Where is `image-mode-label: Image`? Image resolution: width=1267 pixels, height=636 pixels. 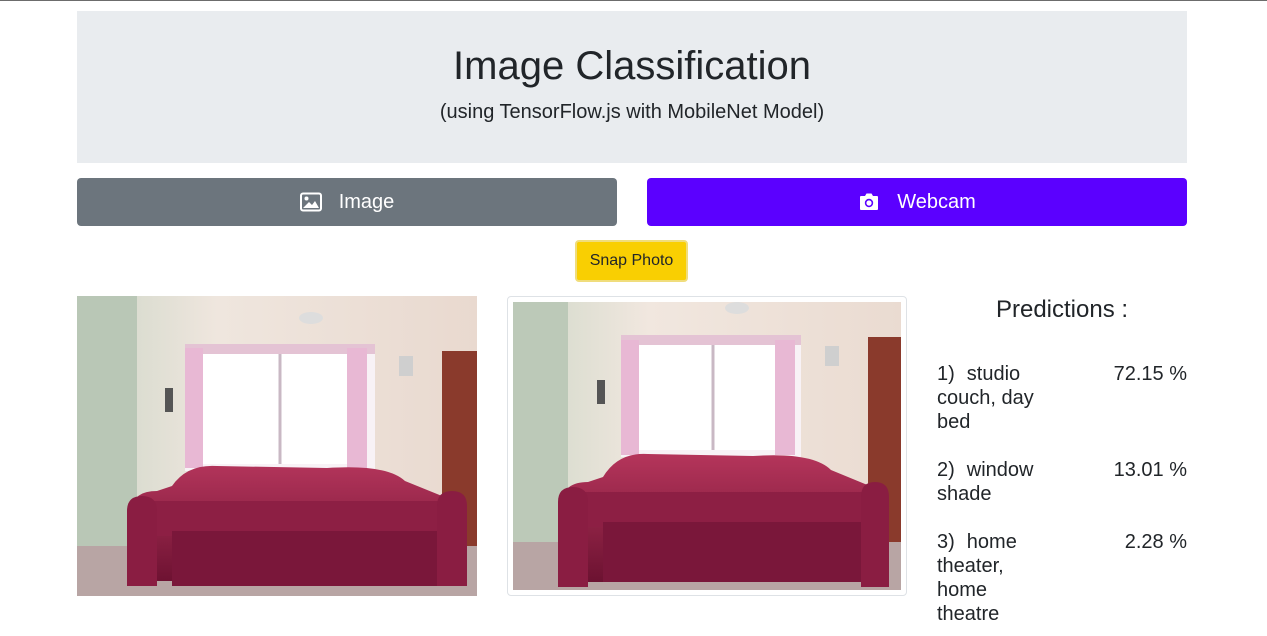
image-mode-label: Image is located at coordinates (366, 201).